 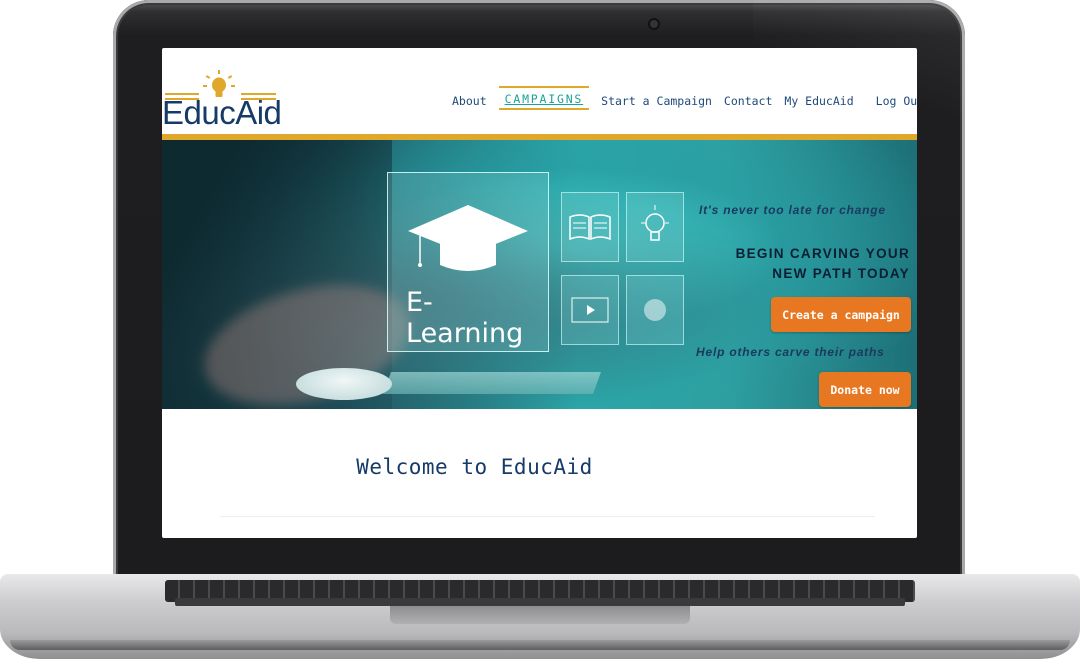 I want to click on graduation-cap-icon, so click(x=468, y=238).